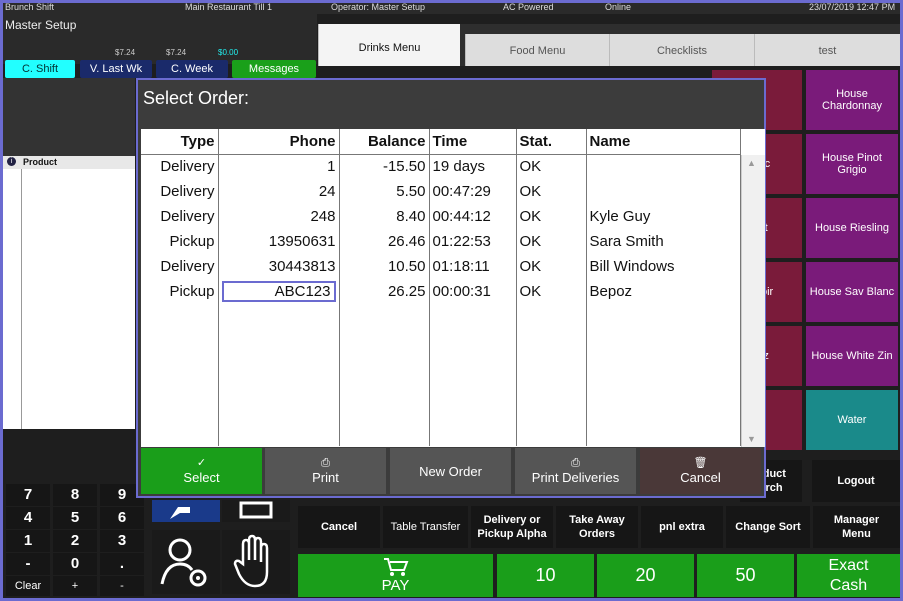 The height and width of the screenshot is (601, 903). Describe the element at coordinates (229, 7) in the screenshot. I see `till-name: Main Restaurant Till 1` at that location.